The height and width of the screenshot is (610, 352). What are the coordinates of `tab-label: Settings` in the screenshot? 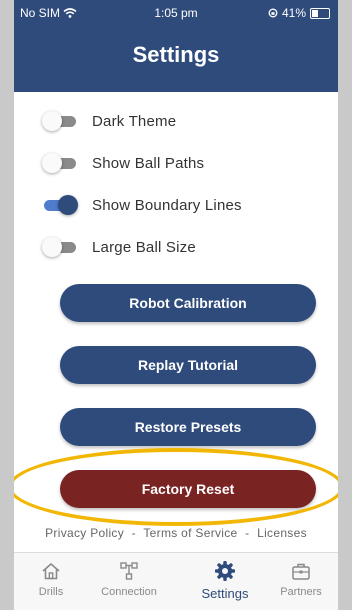 It's located at (225, 593).